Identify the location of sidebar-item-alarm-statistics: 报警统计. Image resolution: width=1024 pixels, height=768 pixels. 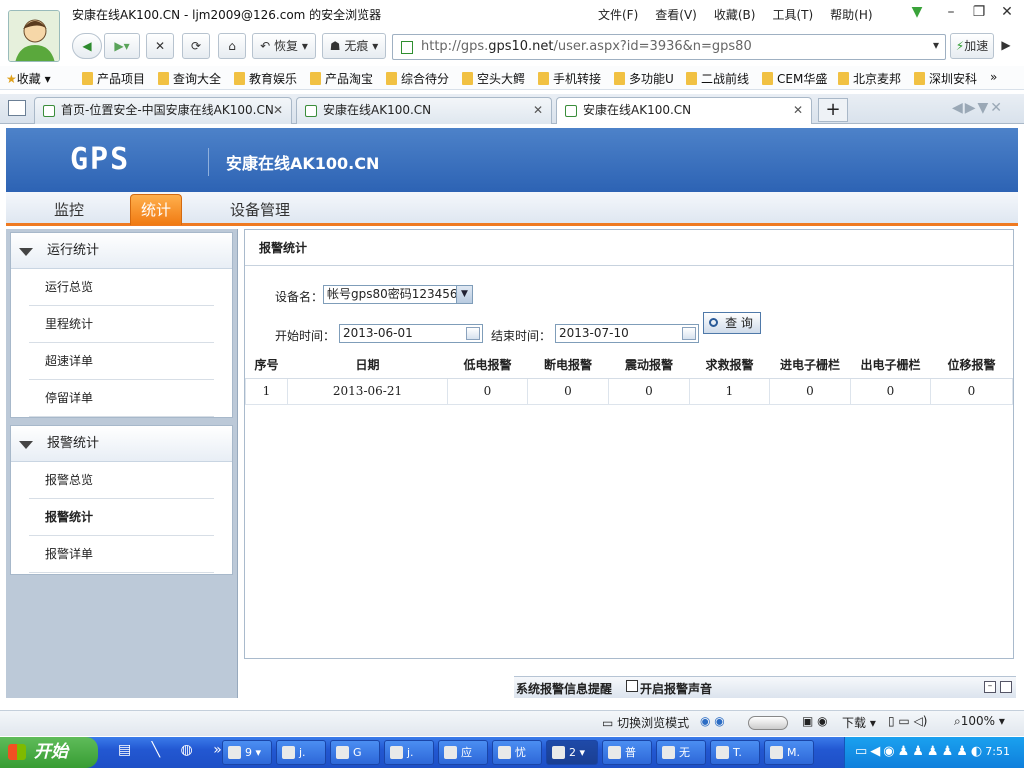
(121, 517).